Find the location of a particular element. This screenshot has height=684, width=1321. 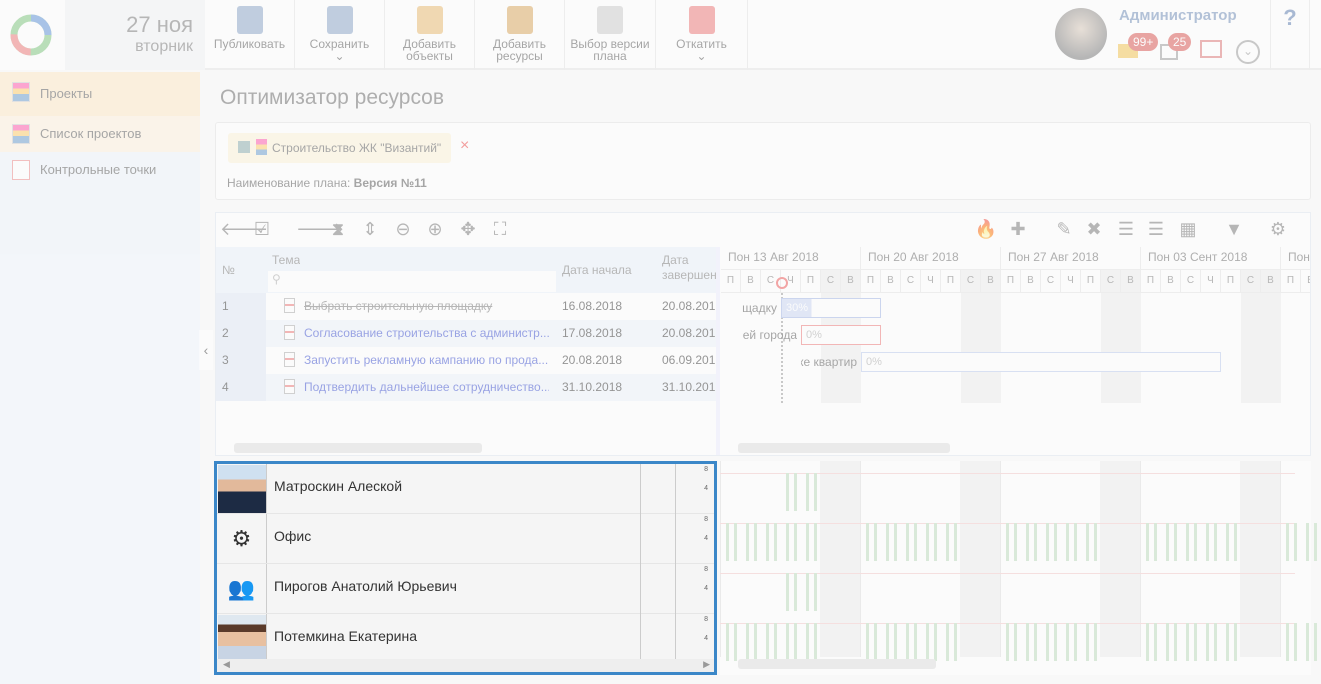

scroll-right-icon: ▶ is located at coordinates (706, 664).